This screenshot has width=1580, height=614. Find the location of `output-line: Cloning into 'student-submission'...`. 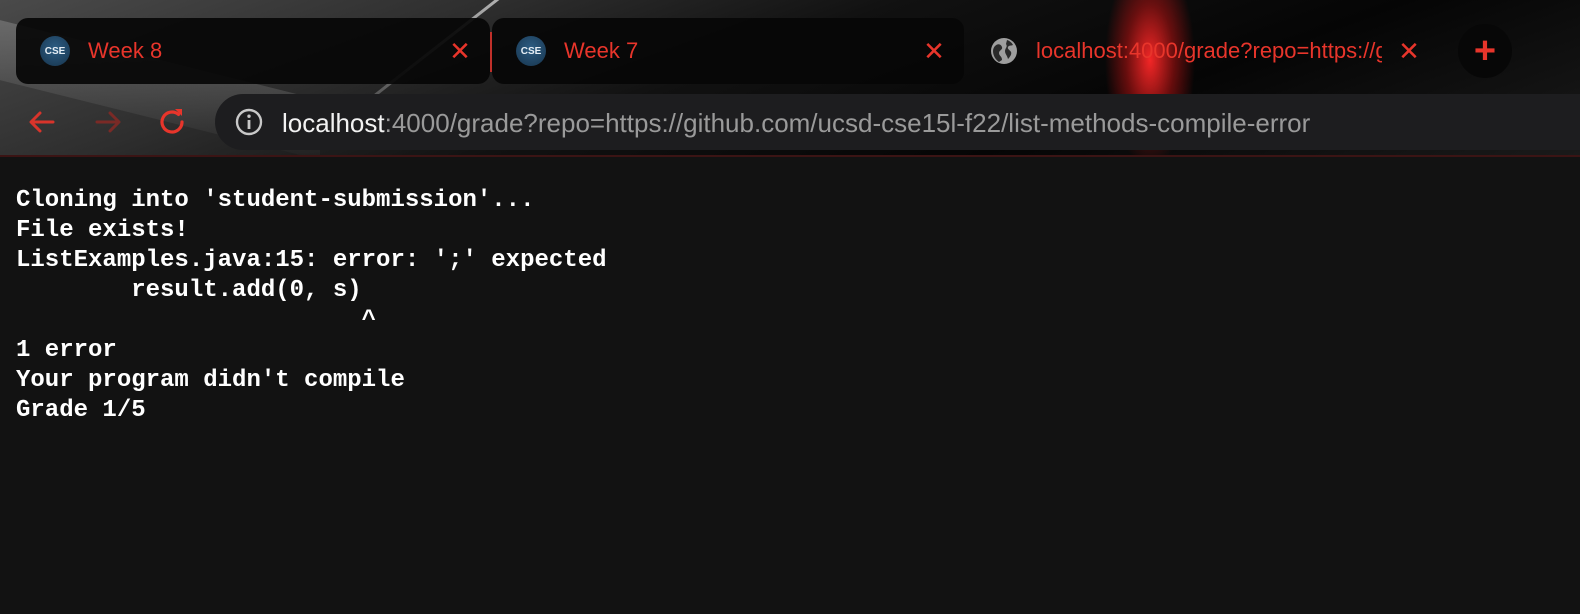

output-line: Cloning into 'student-submission'... is located at coordinates (275, 200).